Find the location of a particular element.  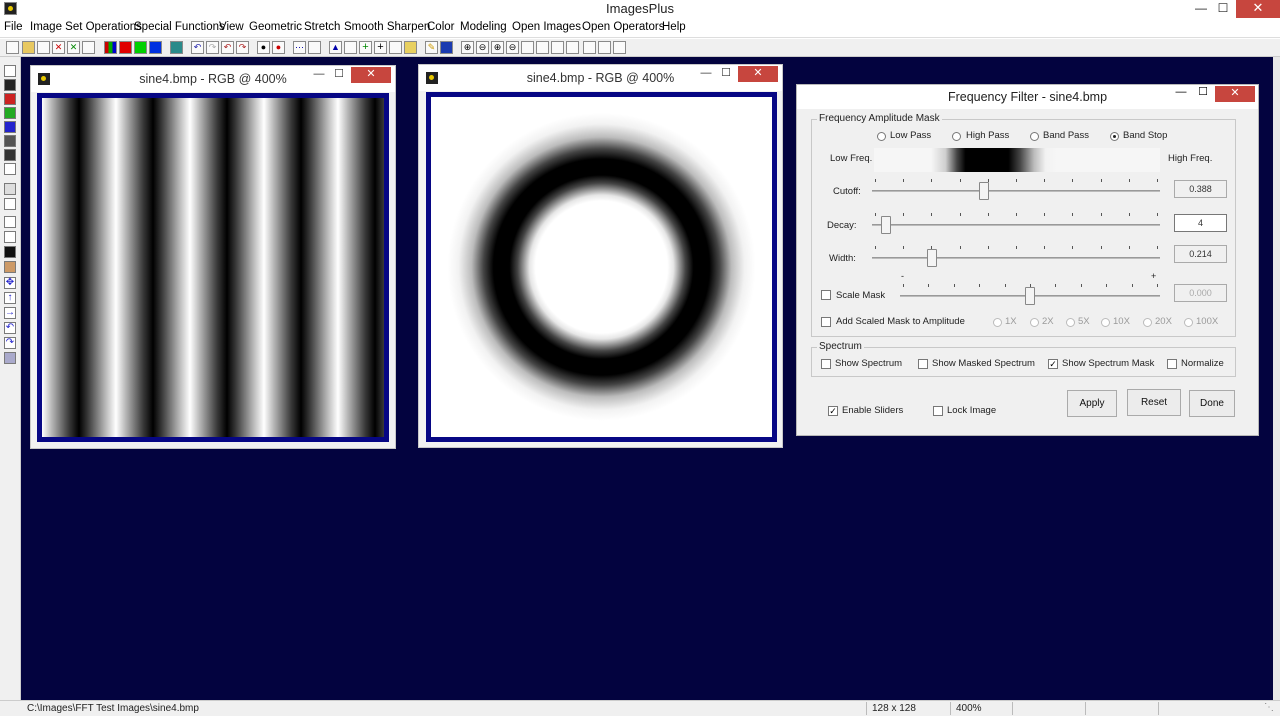

undo-all-icon: ↶ is located at coordinates (227, 47).